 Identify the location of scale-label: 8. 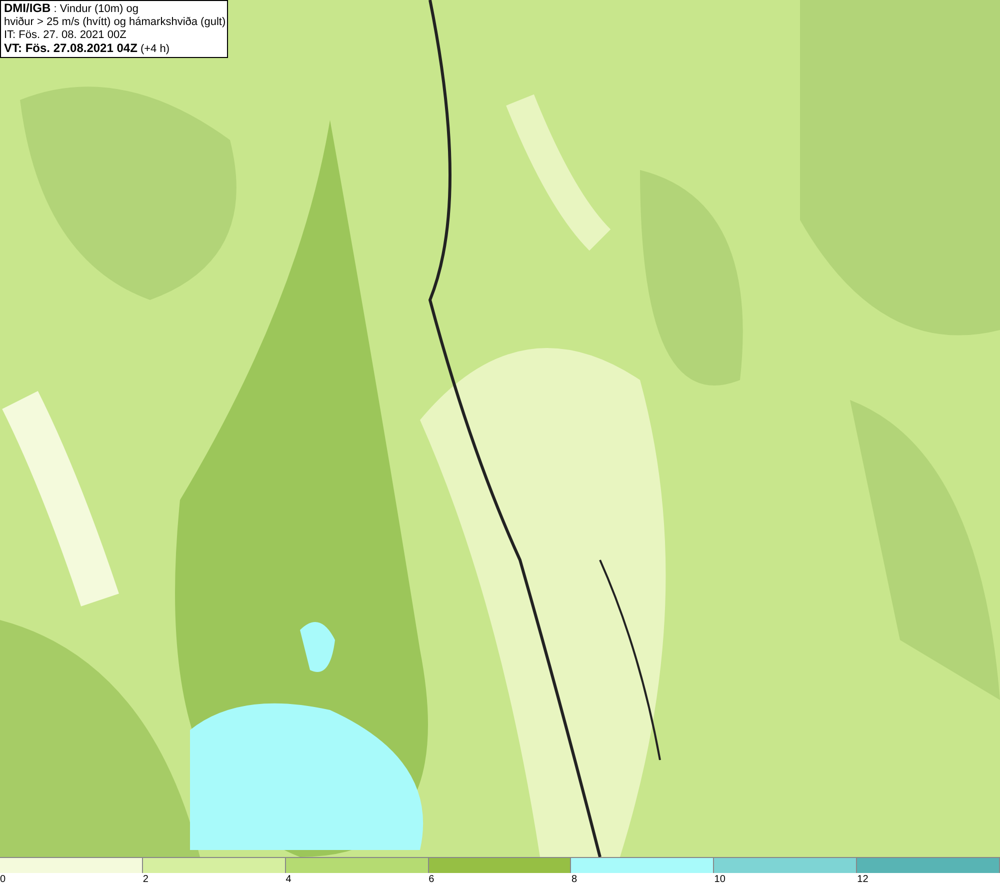
(574, 879).